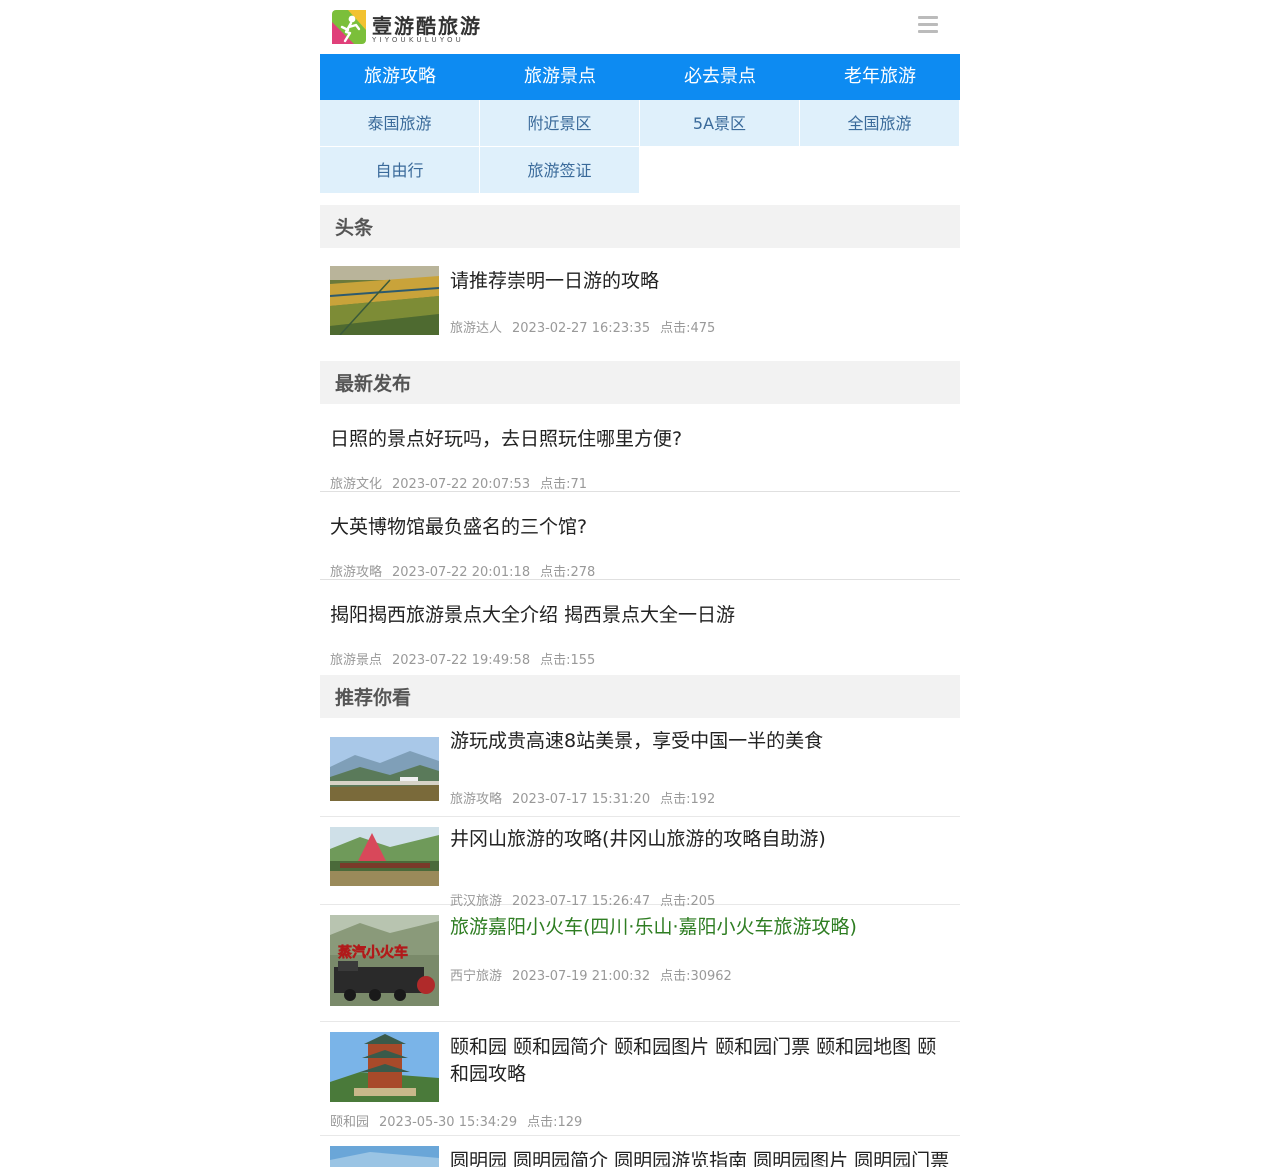 This screenshot has width=1280, height=1167. What do you see at coordinates (560, 123) in the screenshot?
I see `subnav-item-nearby: 附近景区` at bounding box center [560, 123].